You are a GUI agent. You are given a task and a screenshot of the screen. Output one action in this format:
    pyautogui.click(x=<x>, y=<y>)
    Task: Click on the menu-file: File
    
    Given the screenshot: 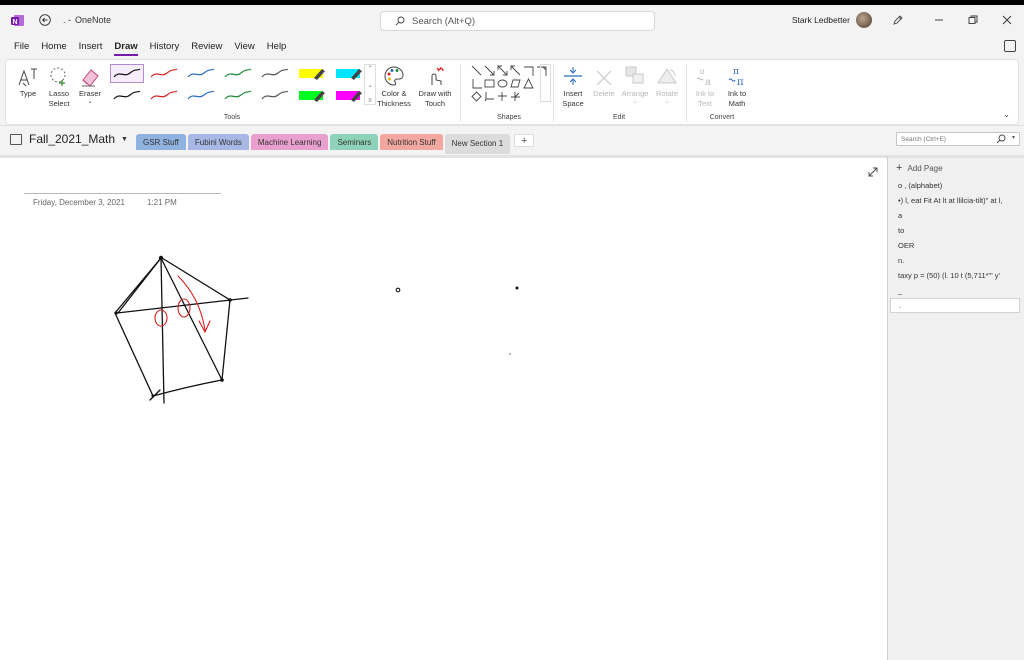 What is the action you would take?
    pyautogui.click(x=21, y=46)
    